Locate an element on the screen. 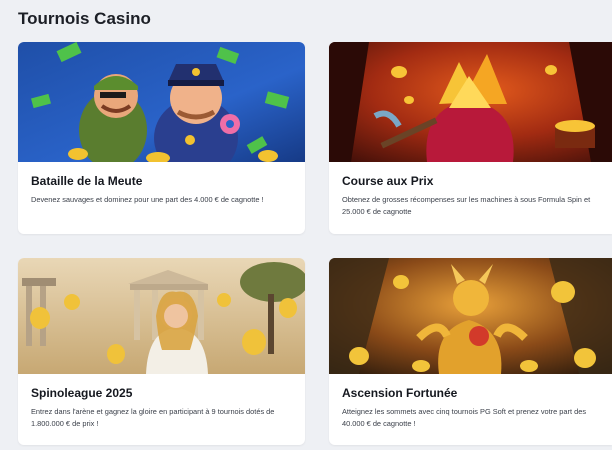 The image size is (612, 450). card-title: Ascension Fortunée is located at coordinates (400, 393).